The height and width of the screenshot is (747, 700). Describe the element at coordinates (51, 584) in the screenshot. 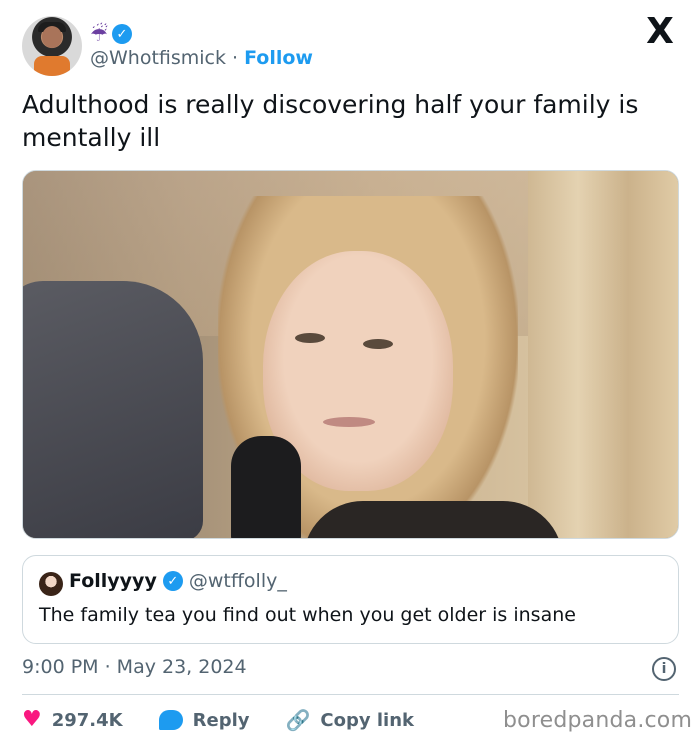

I see `quoted-avatar` at that location.